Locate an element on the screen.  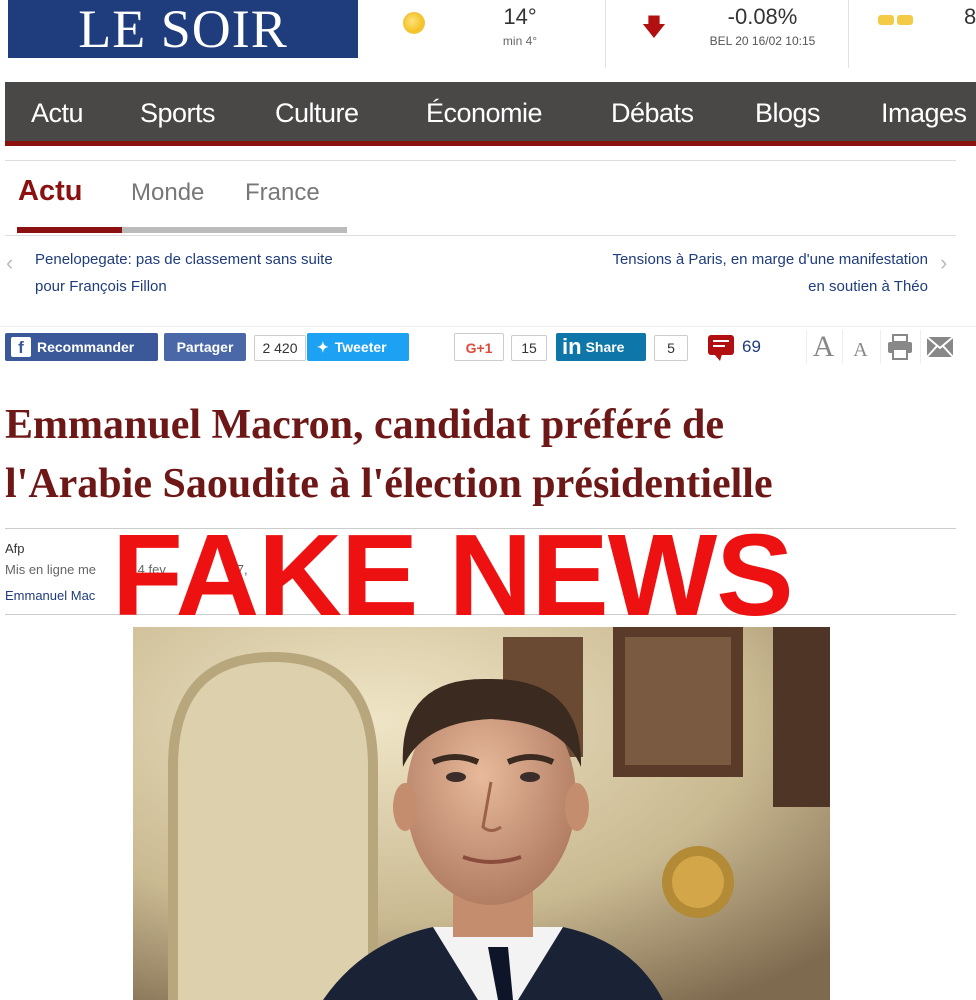
twitter-bird-icon: ✦ is located at coordinates (323, 347).